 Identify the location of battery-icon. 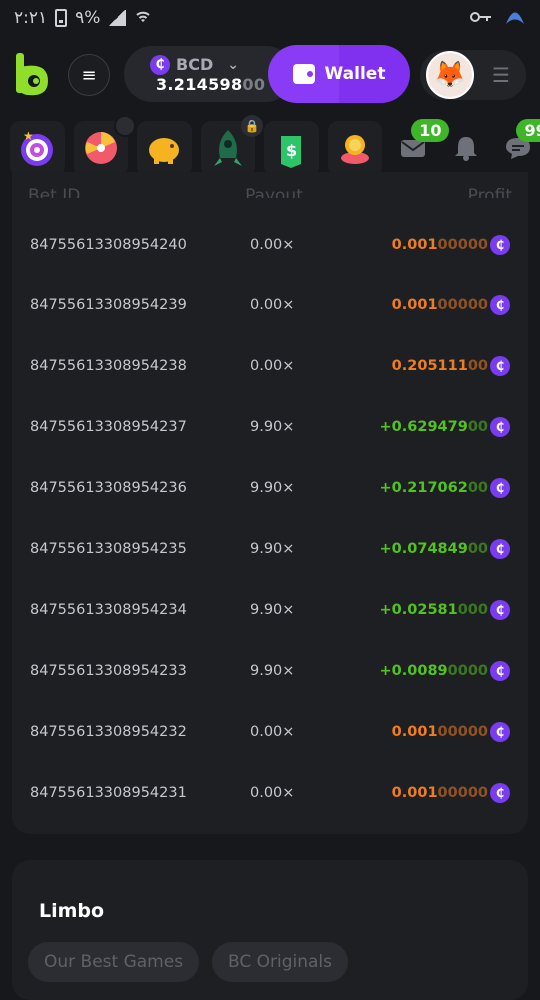
(61, 18).